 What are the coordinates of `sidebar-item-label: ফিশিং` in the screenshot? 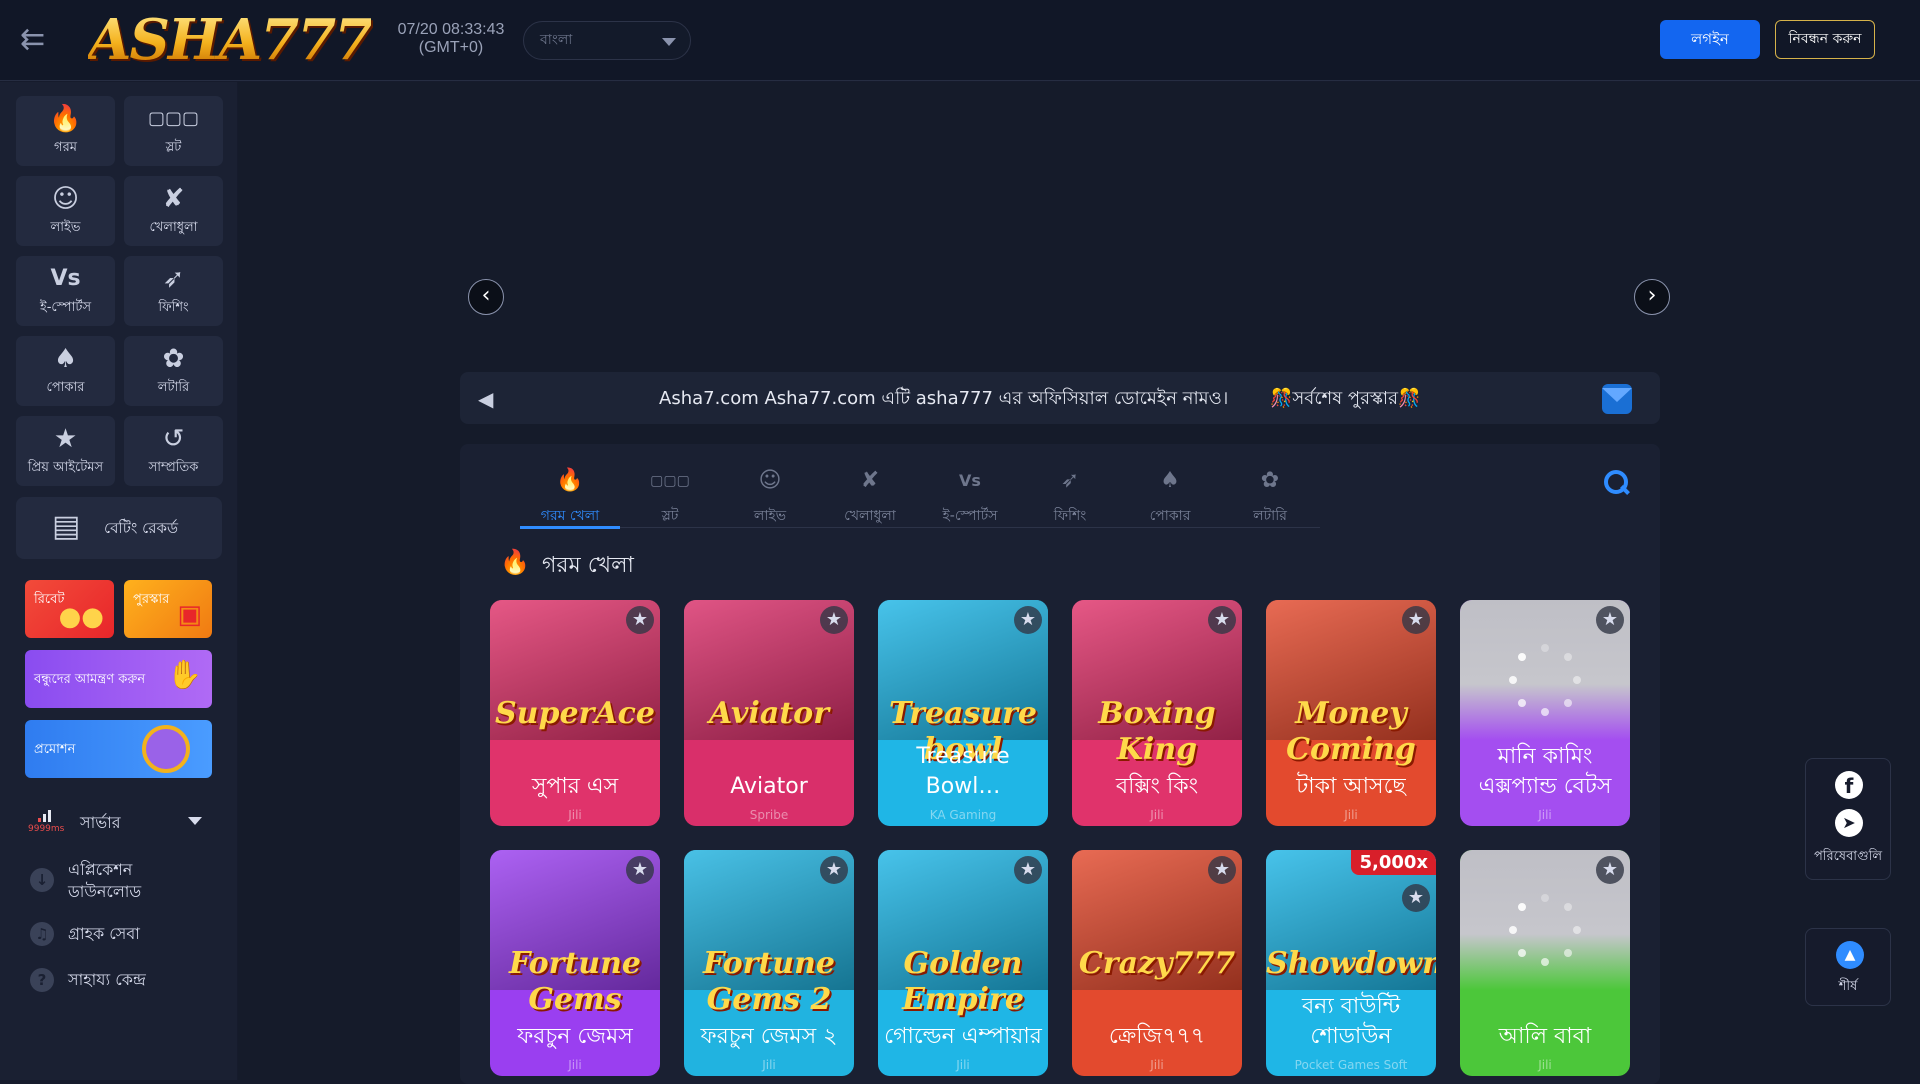 It's located at (173, 307).